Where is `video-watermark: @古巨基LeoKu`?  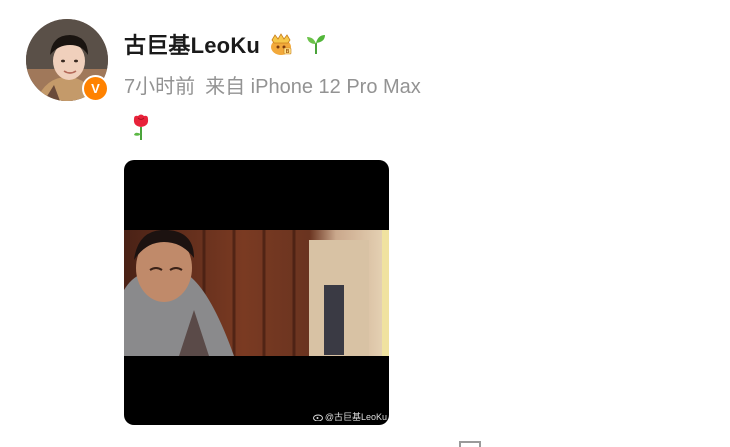
video-watermark: @古巨基LeoKu is located at coordinates (349, 416).